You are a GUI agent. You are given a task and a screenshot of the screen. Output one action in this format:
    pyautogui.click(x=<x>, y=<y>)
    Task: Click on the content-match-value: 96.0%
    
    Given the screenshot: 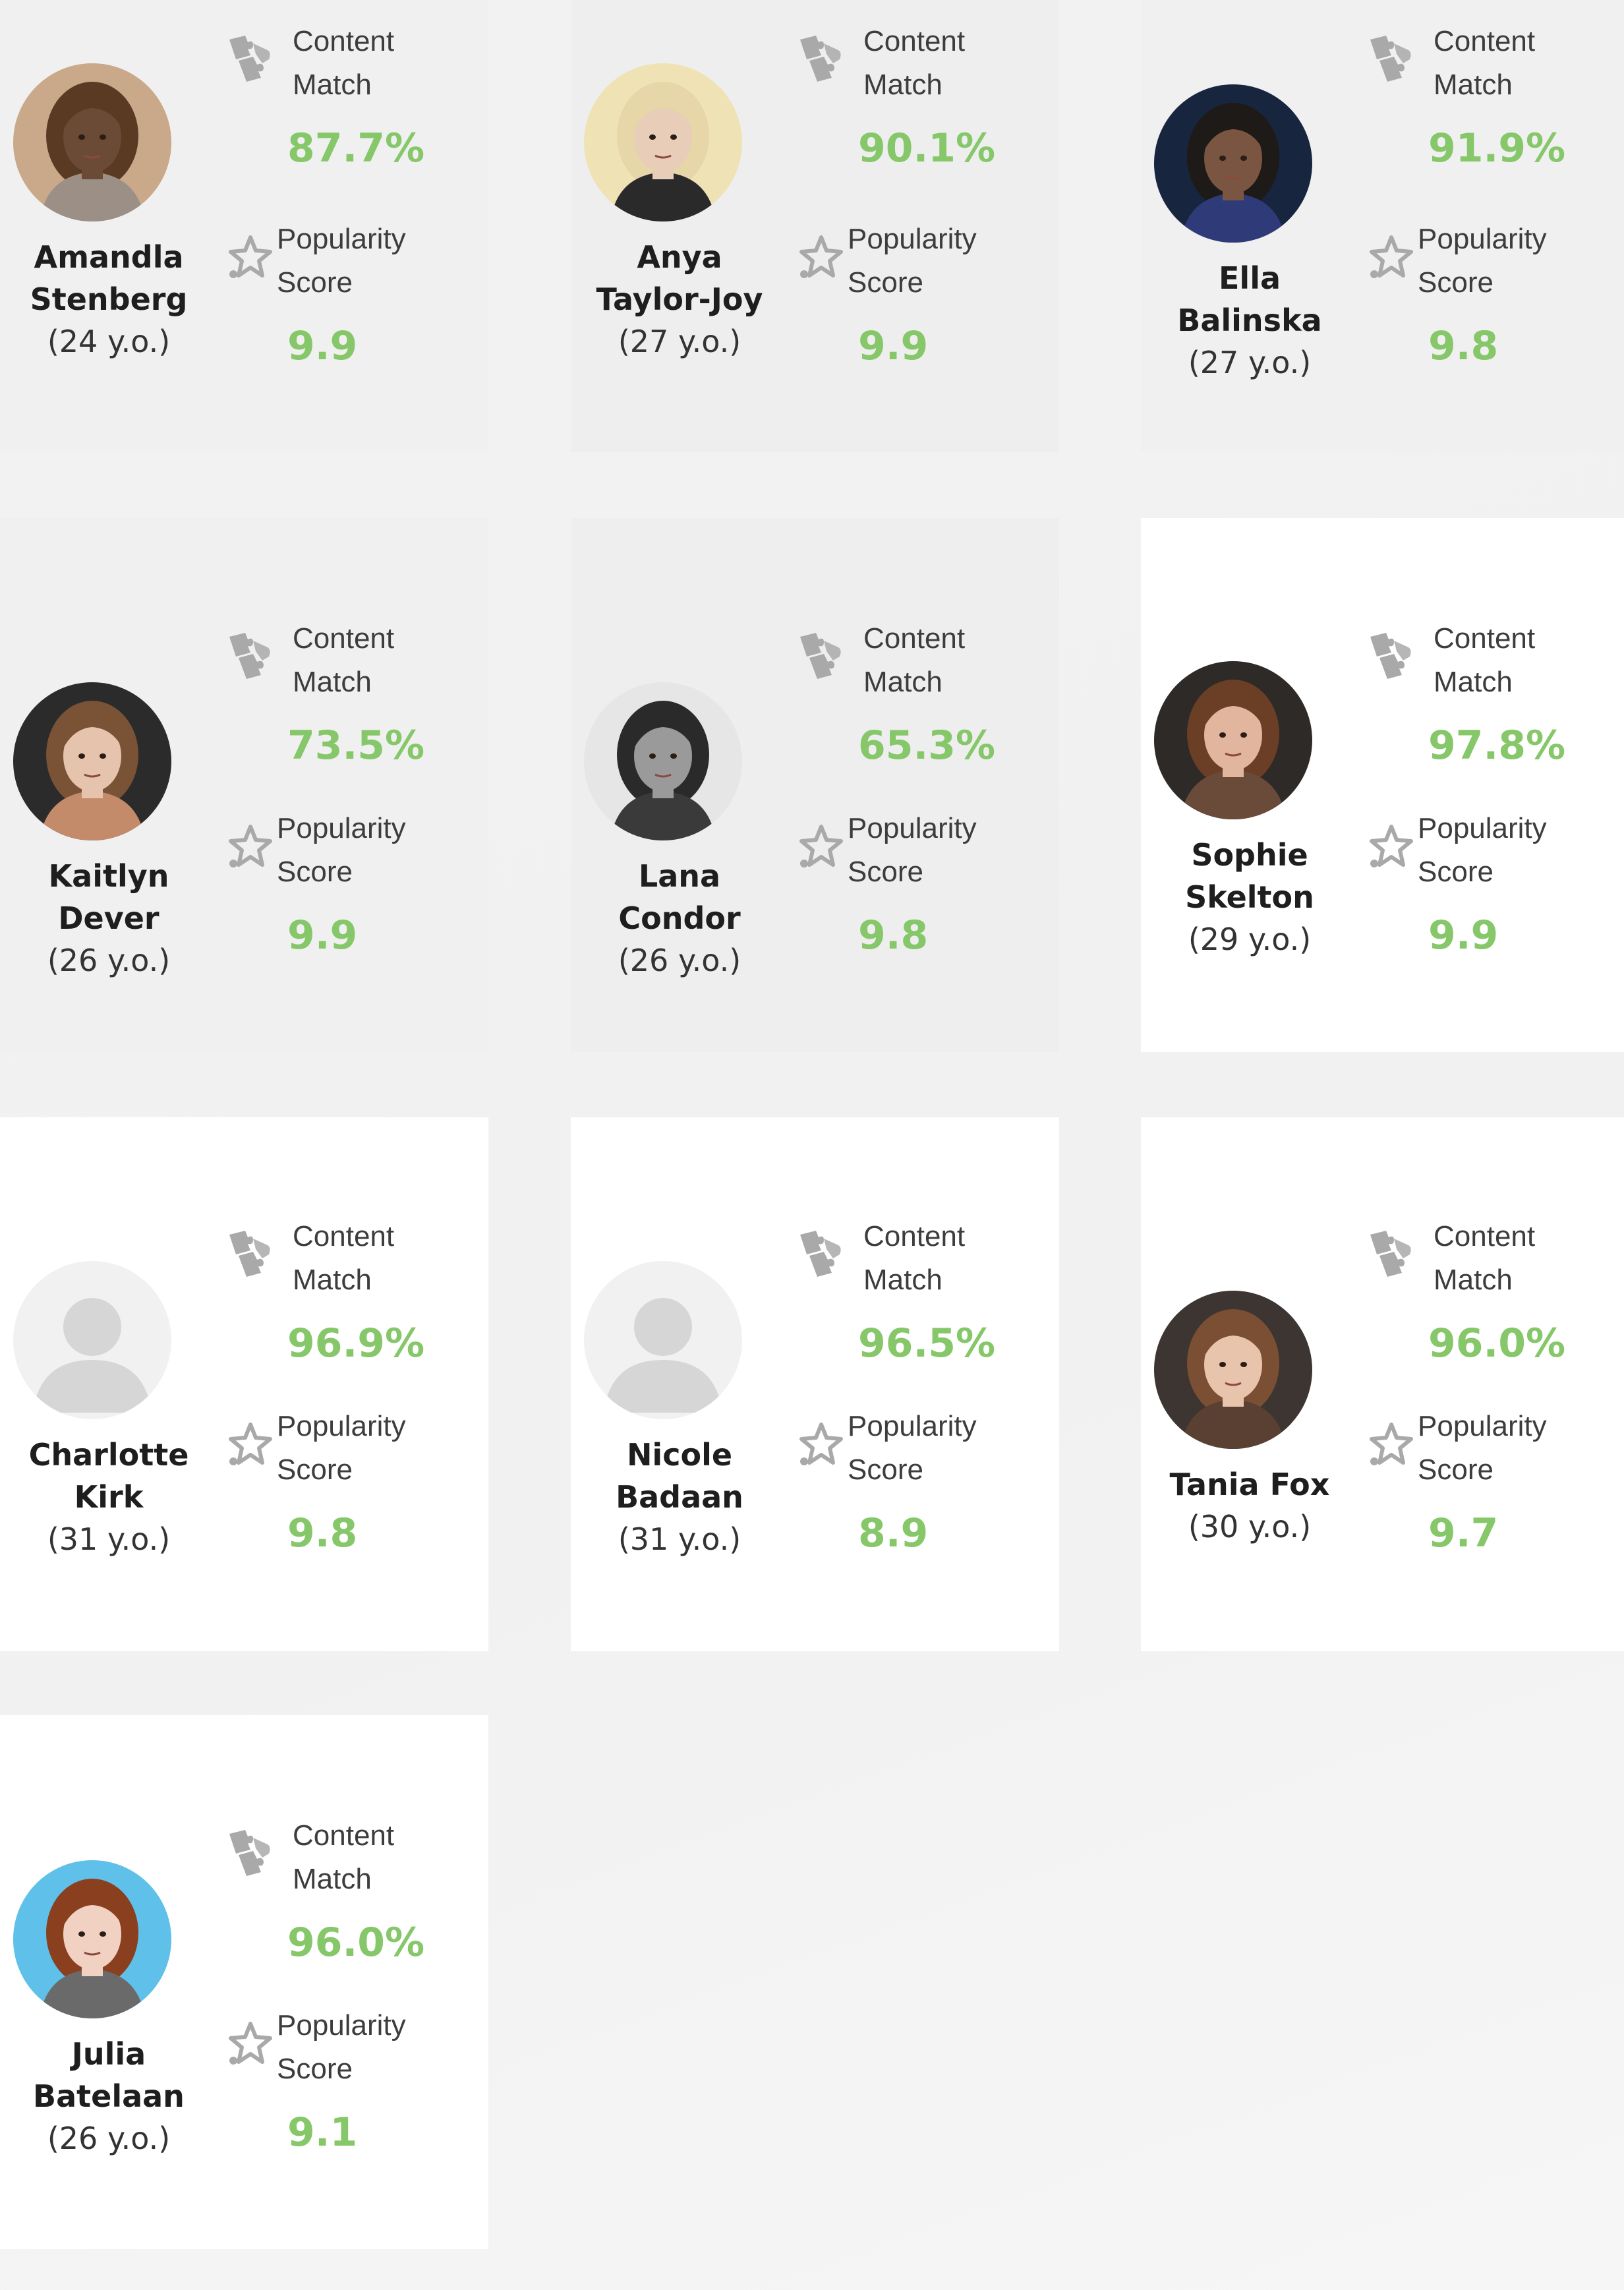 What is the action you would take?
    pyautogui.click(x=1497, y=1343)
    